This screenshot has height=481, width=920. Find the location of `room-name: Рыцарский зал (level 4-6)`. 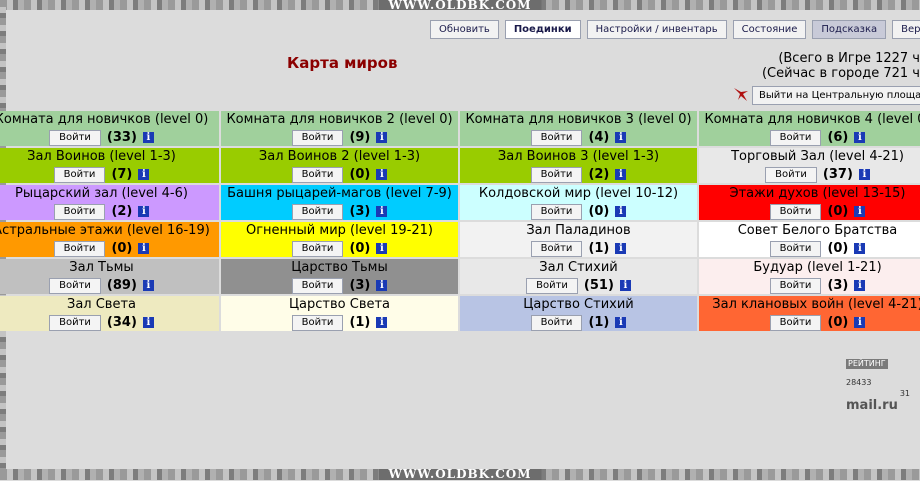

room-name: Рыцарский зал (level 4-6) is located at coordinates (101, 193).